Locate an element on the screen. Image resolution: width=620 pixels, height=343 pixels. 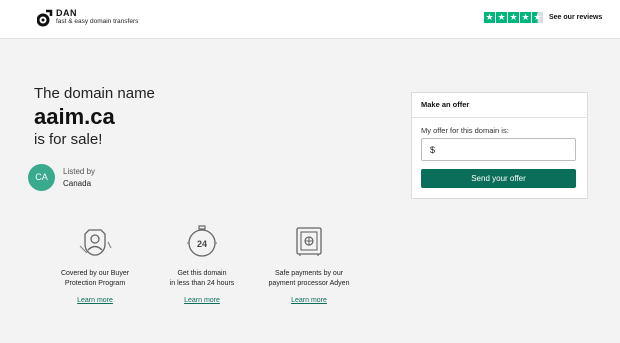
logo: DAN fast & easy domain transfers is located at coordinates (87, 18).